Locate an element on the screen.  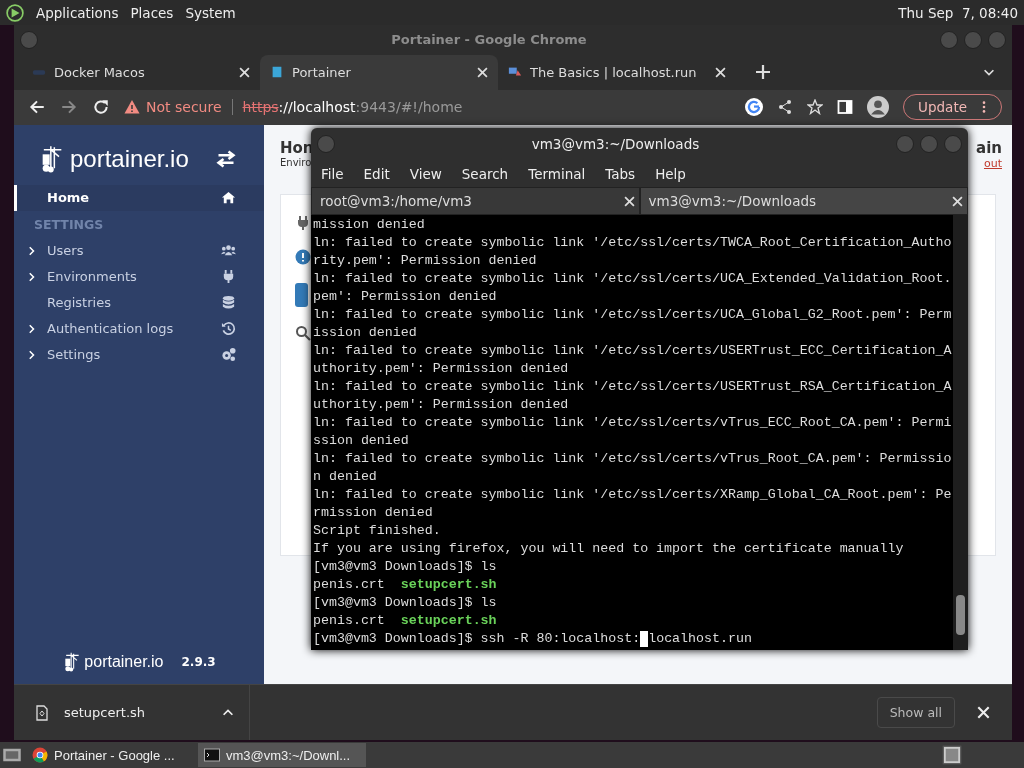
browser-tab: Docker Macos is located at coordinates (141, 72).